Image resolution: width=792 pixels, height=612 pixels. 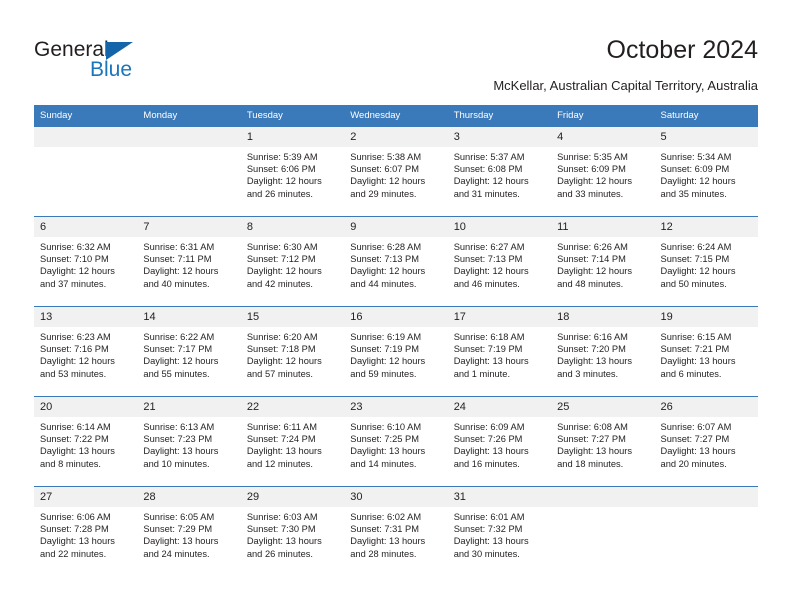 I want to click on general-blue-logo: General Blue, so click(x=134, y=64).